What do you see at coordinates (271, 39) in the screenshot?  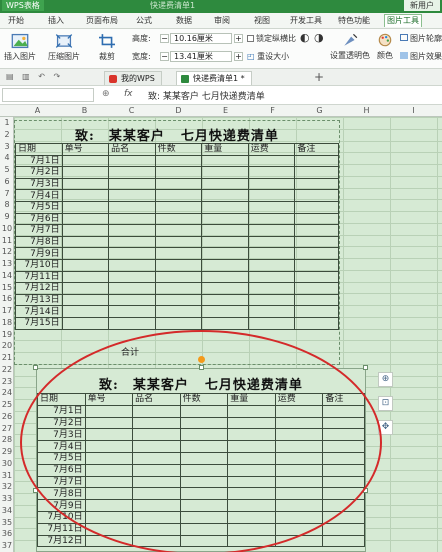 I see `lock-aspect-checkbox: 锁定纵横比` at bounding box center [271, 39].